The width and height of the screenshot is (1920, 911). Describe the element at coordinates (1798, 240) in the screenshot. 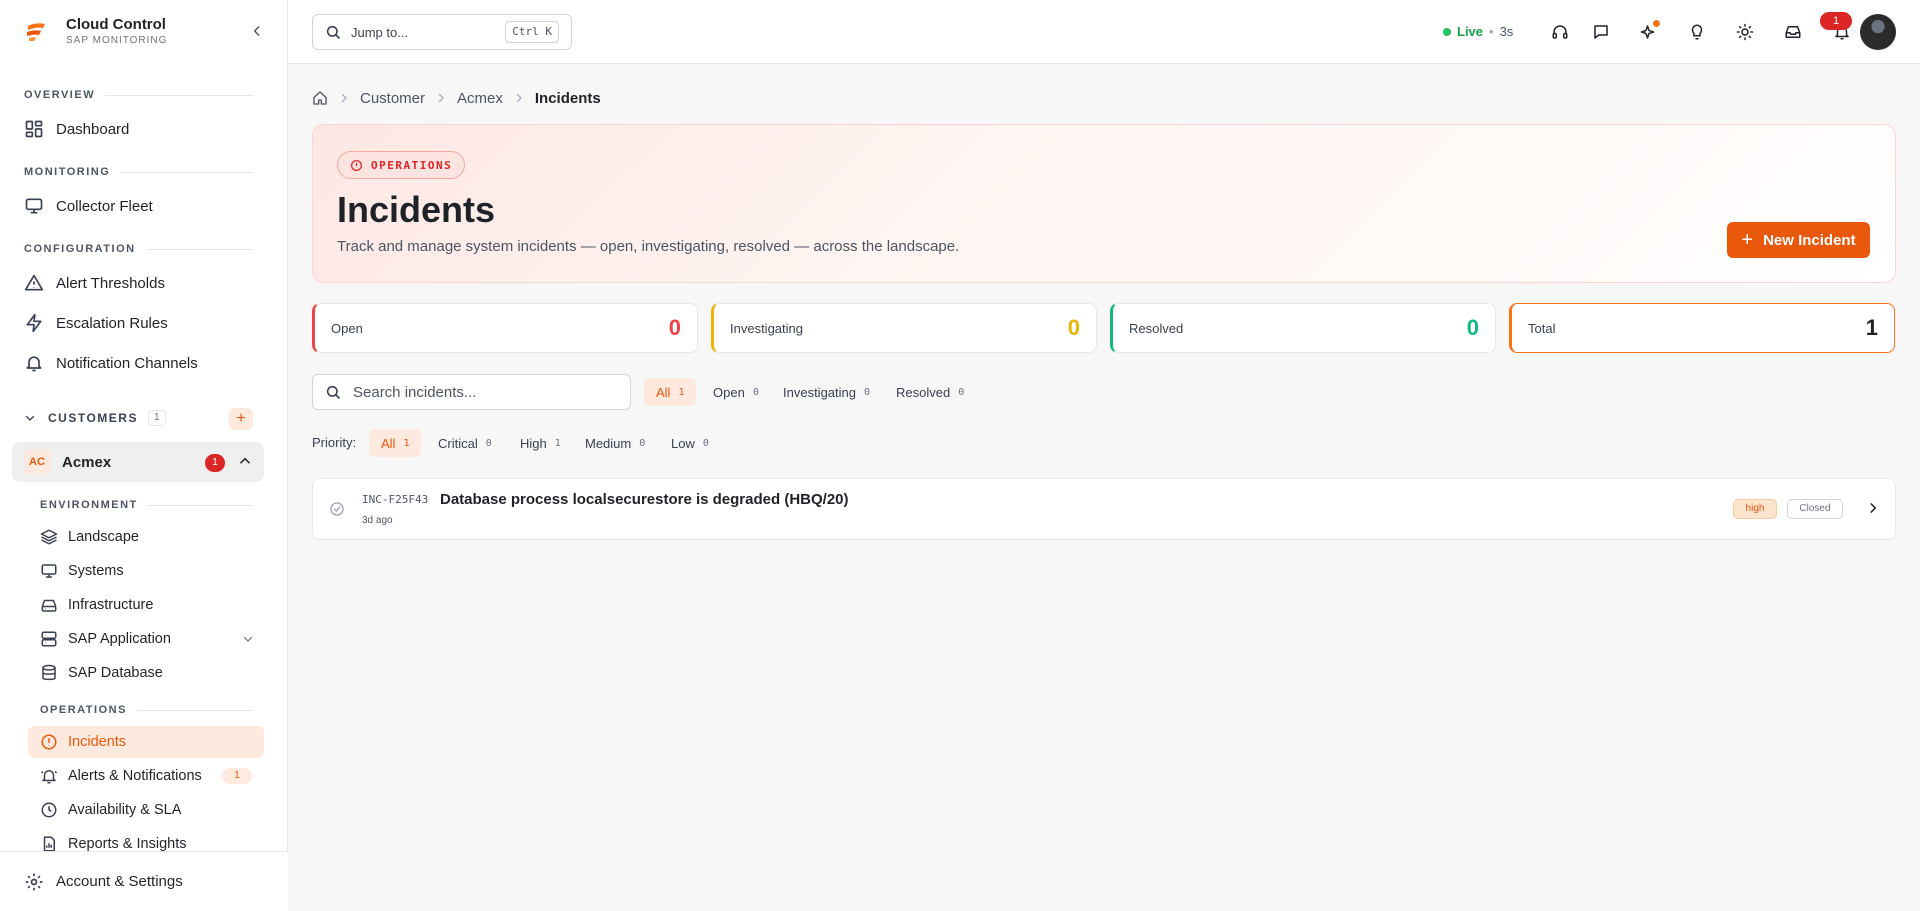

I see `new-incident-button: + New Incident` at that location.